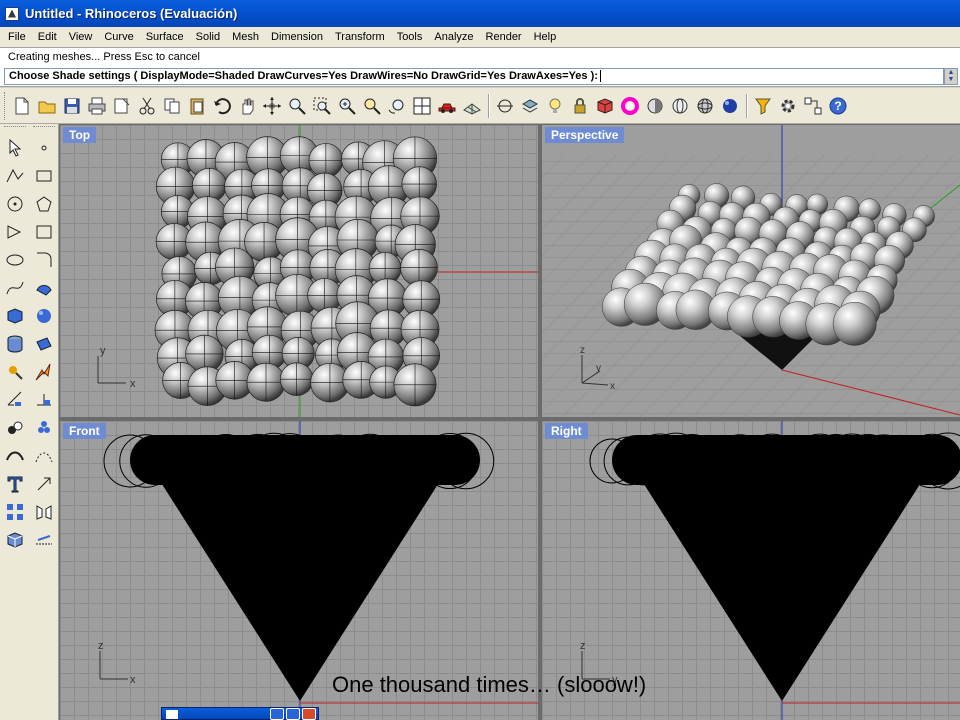 Image resolution: width=960 pixels, height=720 pixels. I want to click on properties-icon, so click(122, 106).